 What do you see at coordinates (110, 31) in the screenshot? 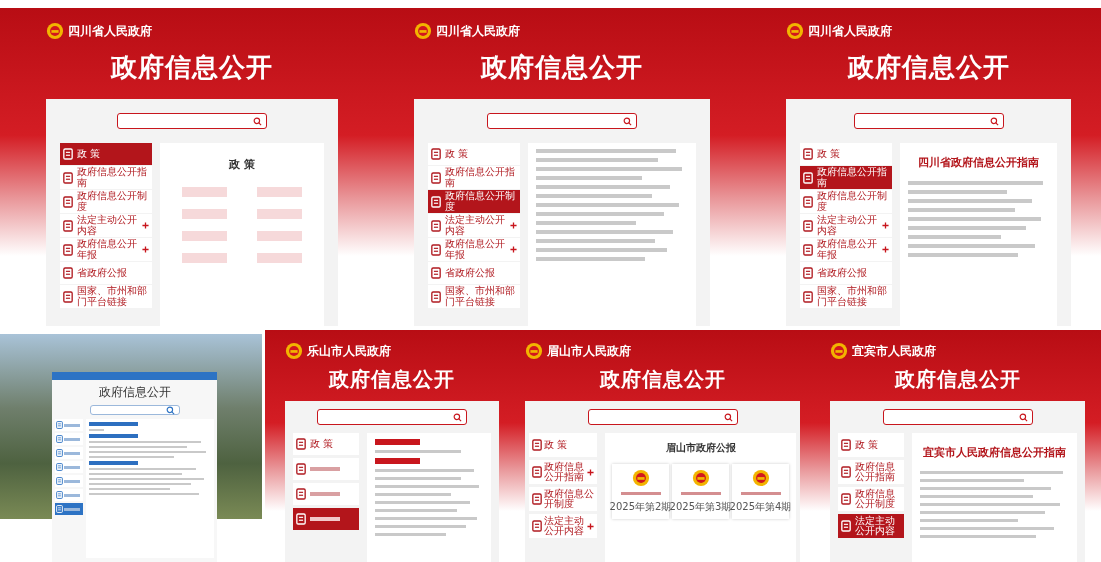
I see `site-logo-text: 四川省人民政府` at bounding box center [110, 31].